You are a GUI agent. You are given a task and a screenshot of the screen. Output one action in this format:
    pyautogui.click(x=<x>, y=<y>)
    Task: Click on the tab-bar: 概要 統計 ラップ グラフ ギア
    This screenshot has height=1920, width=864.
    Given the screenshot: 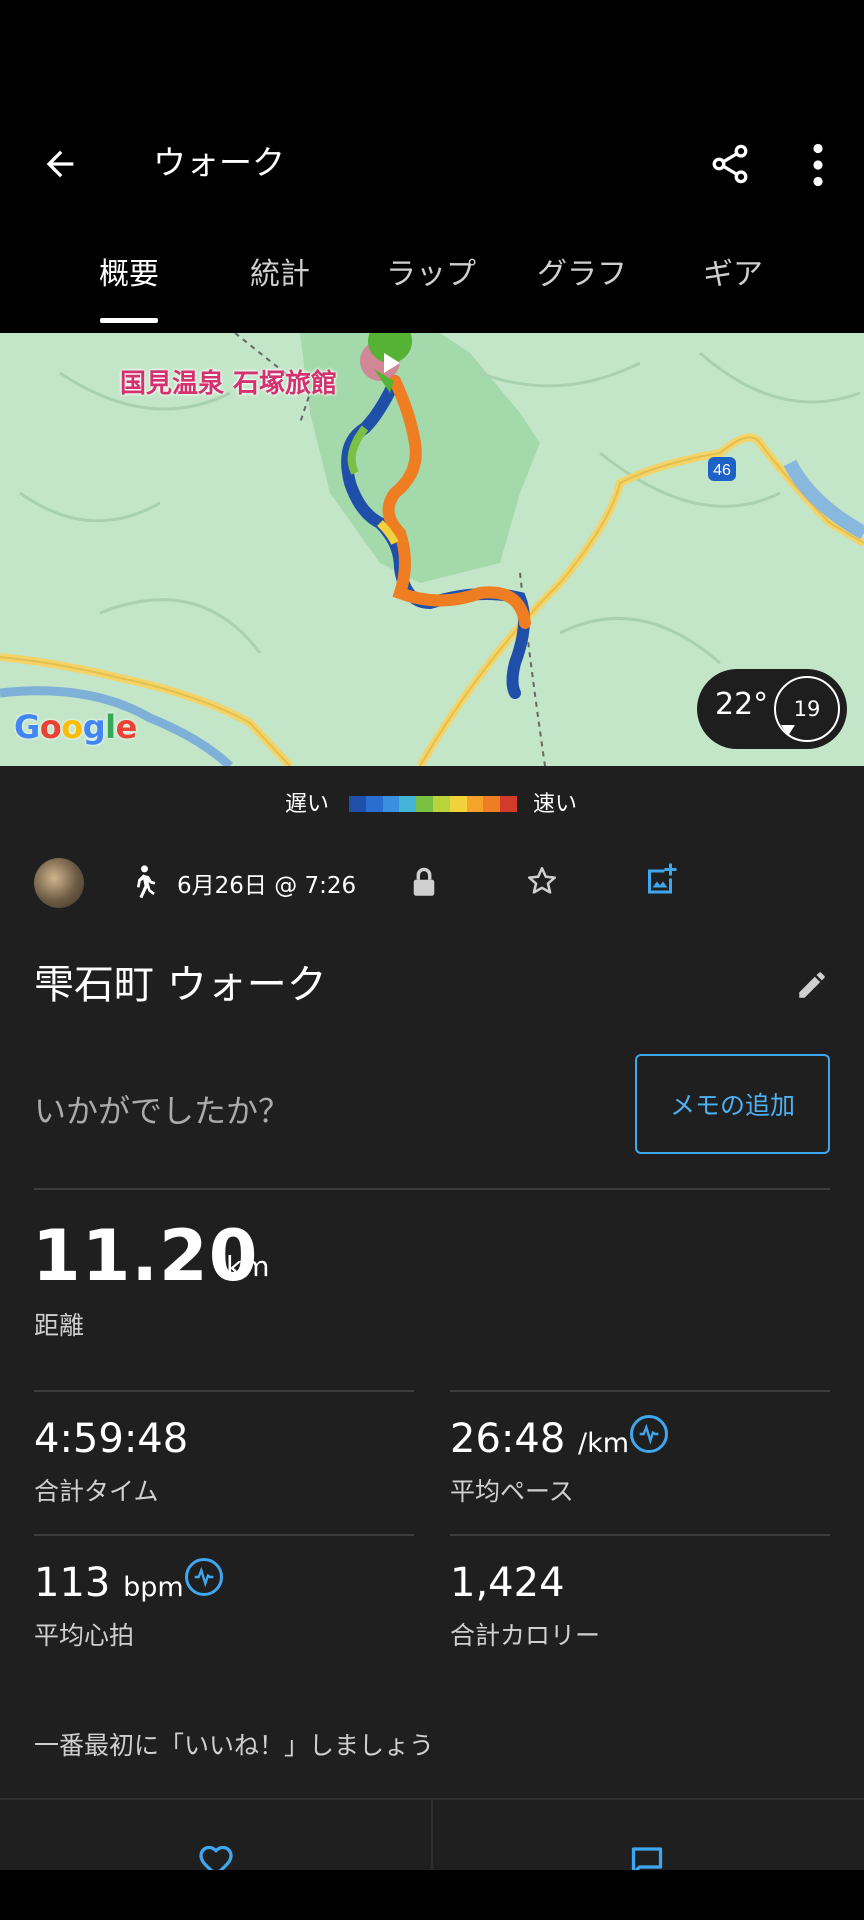 What is the action you would take?
    pyautogui.click(x=432, y=283)
    